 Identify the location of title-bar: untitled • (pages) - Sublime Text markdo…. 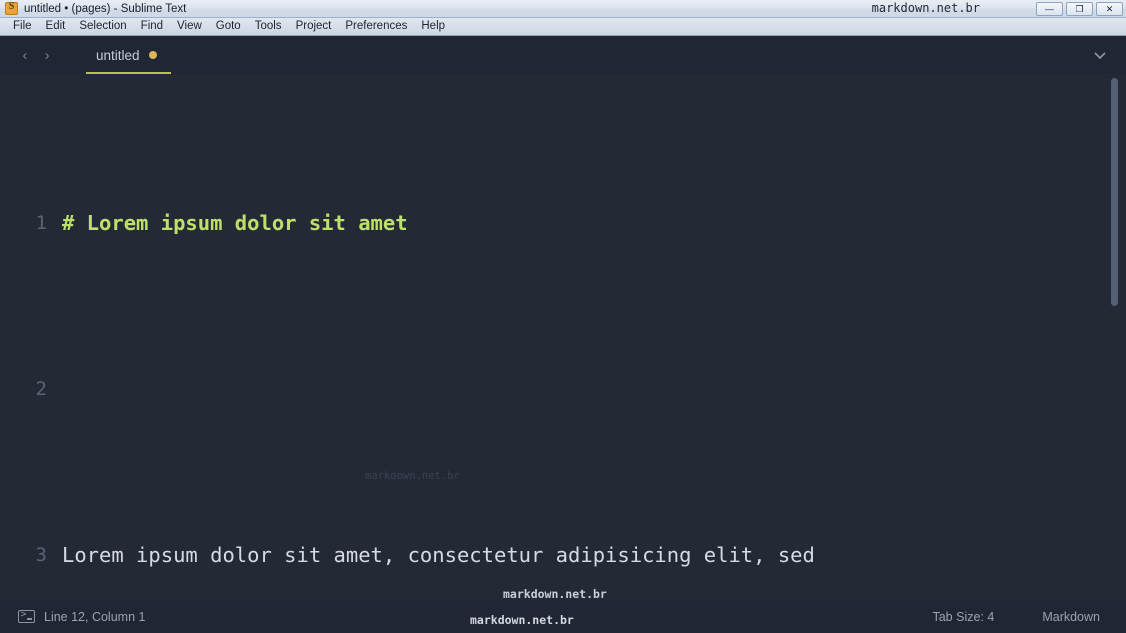
(563, 9).